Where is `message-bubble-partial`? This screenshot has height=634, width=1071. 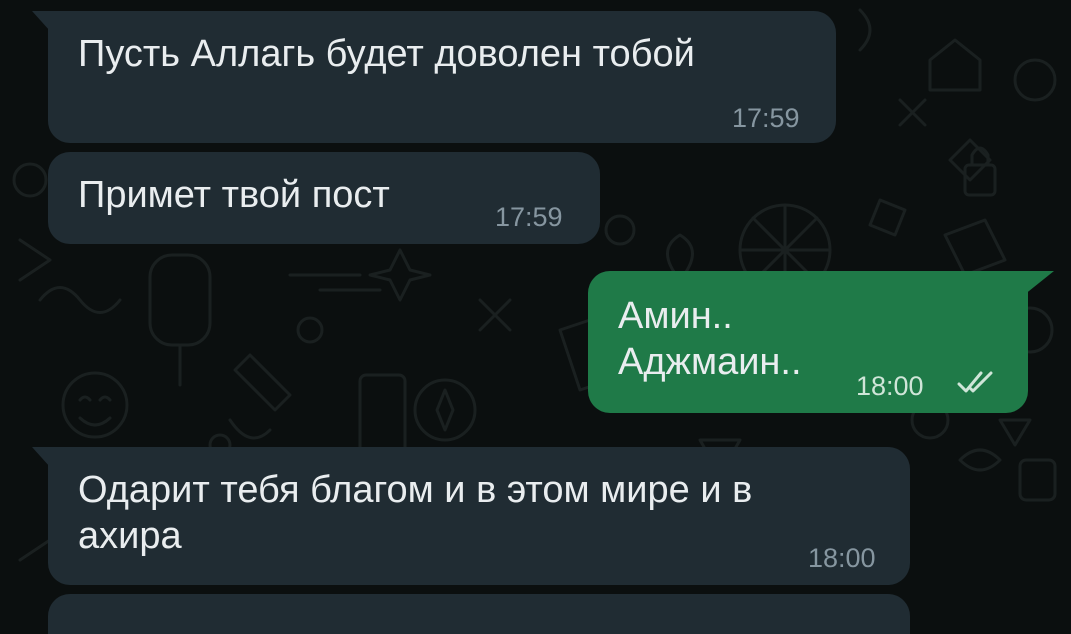 message-bubble-partial is located at coordinates (479, 614).